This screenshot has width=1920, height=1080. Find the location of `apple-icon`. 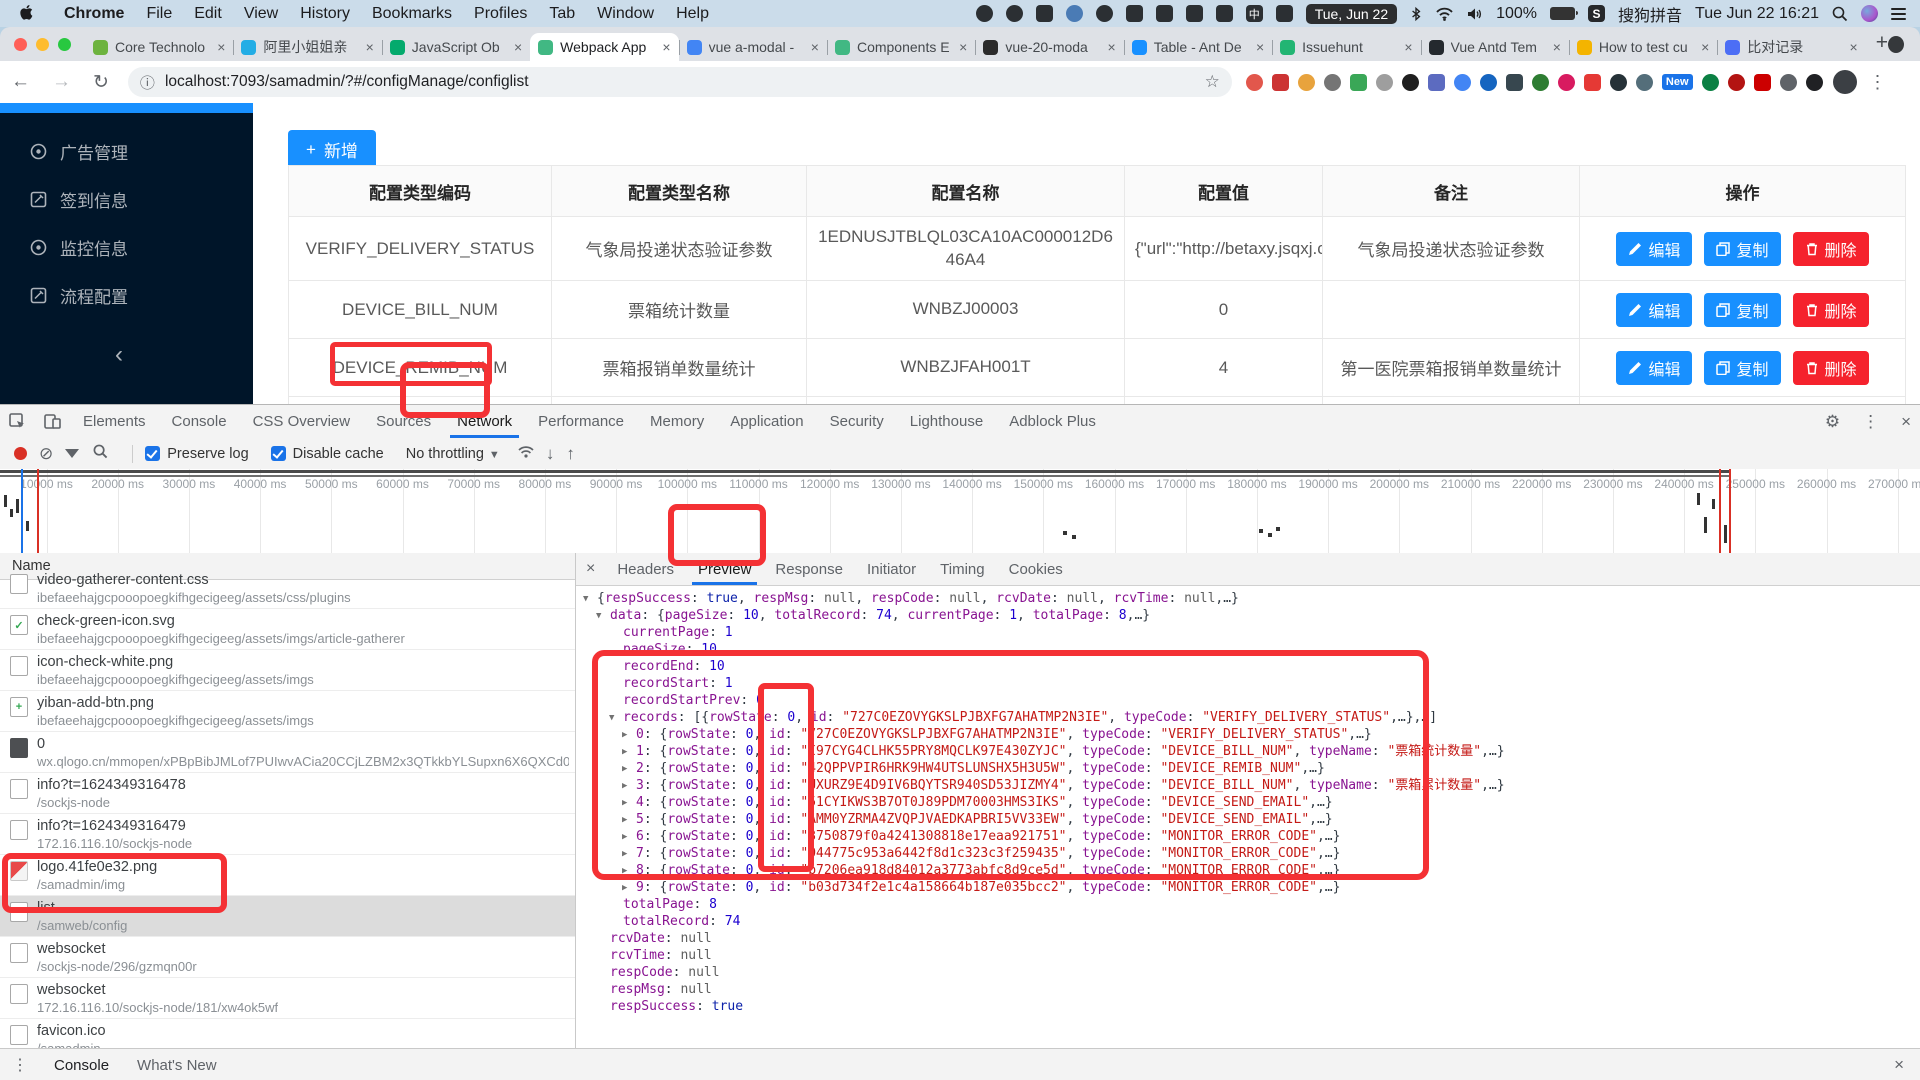

apple-icon is located at coordinates (27, 13).